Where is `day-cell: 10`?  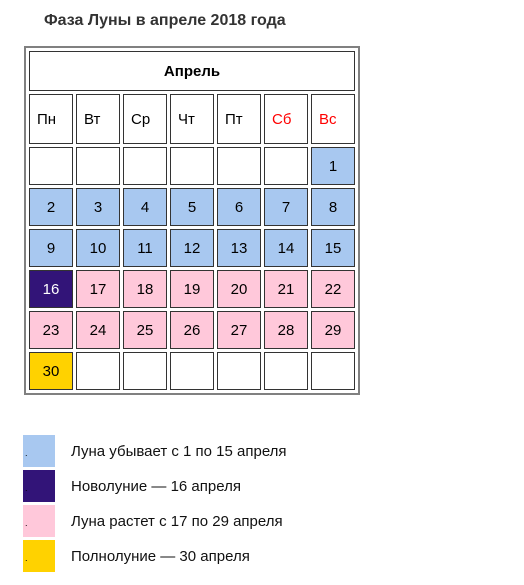
day-cell: 10 is located at coordinates (98, 248).